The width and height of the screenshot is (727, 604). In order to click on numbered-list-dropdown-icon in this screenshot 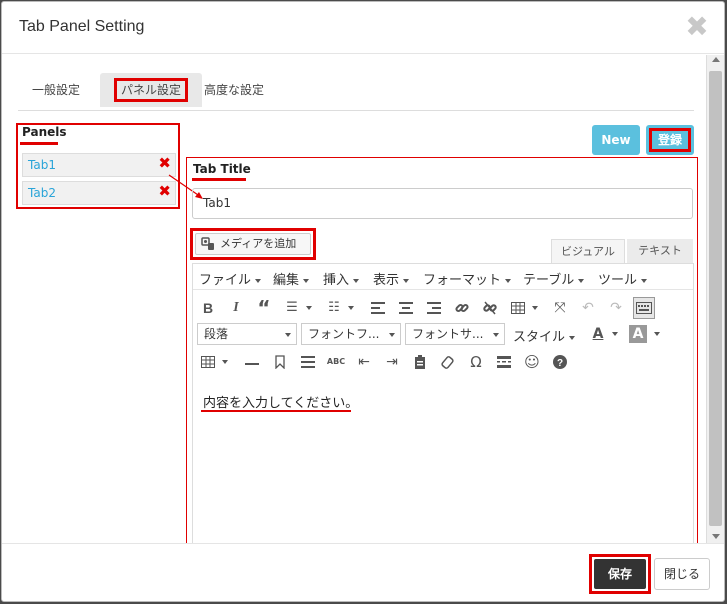, I will do `click(351, 308)`.